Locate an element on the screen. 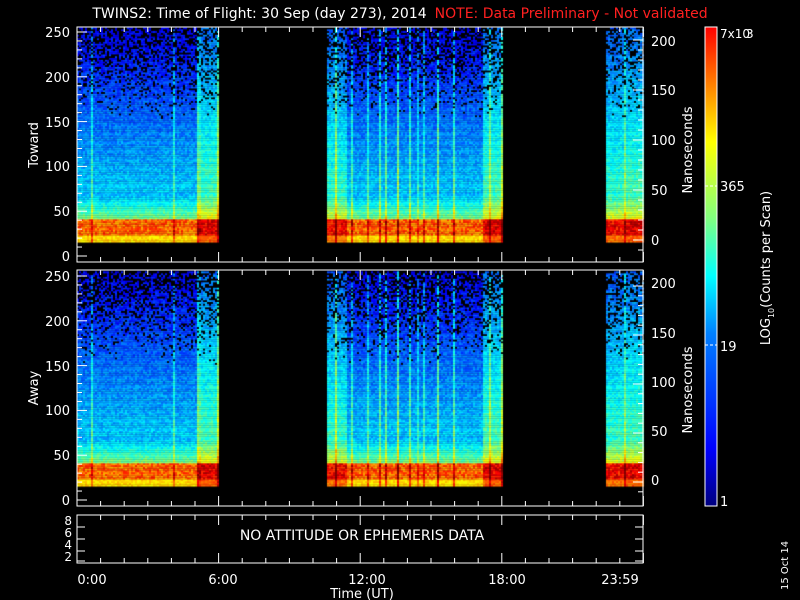  away-y2tick: 50 is located at coordinates (659, 432).